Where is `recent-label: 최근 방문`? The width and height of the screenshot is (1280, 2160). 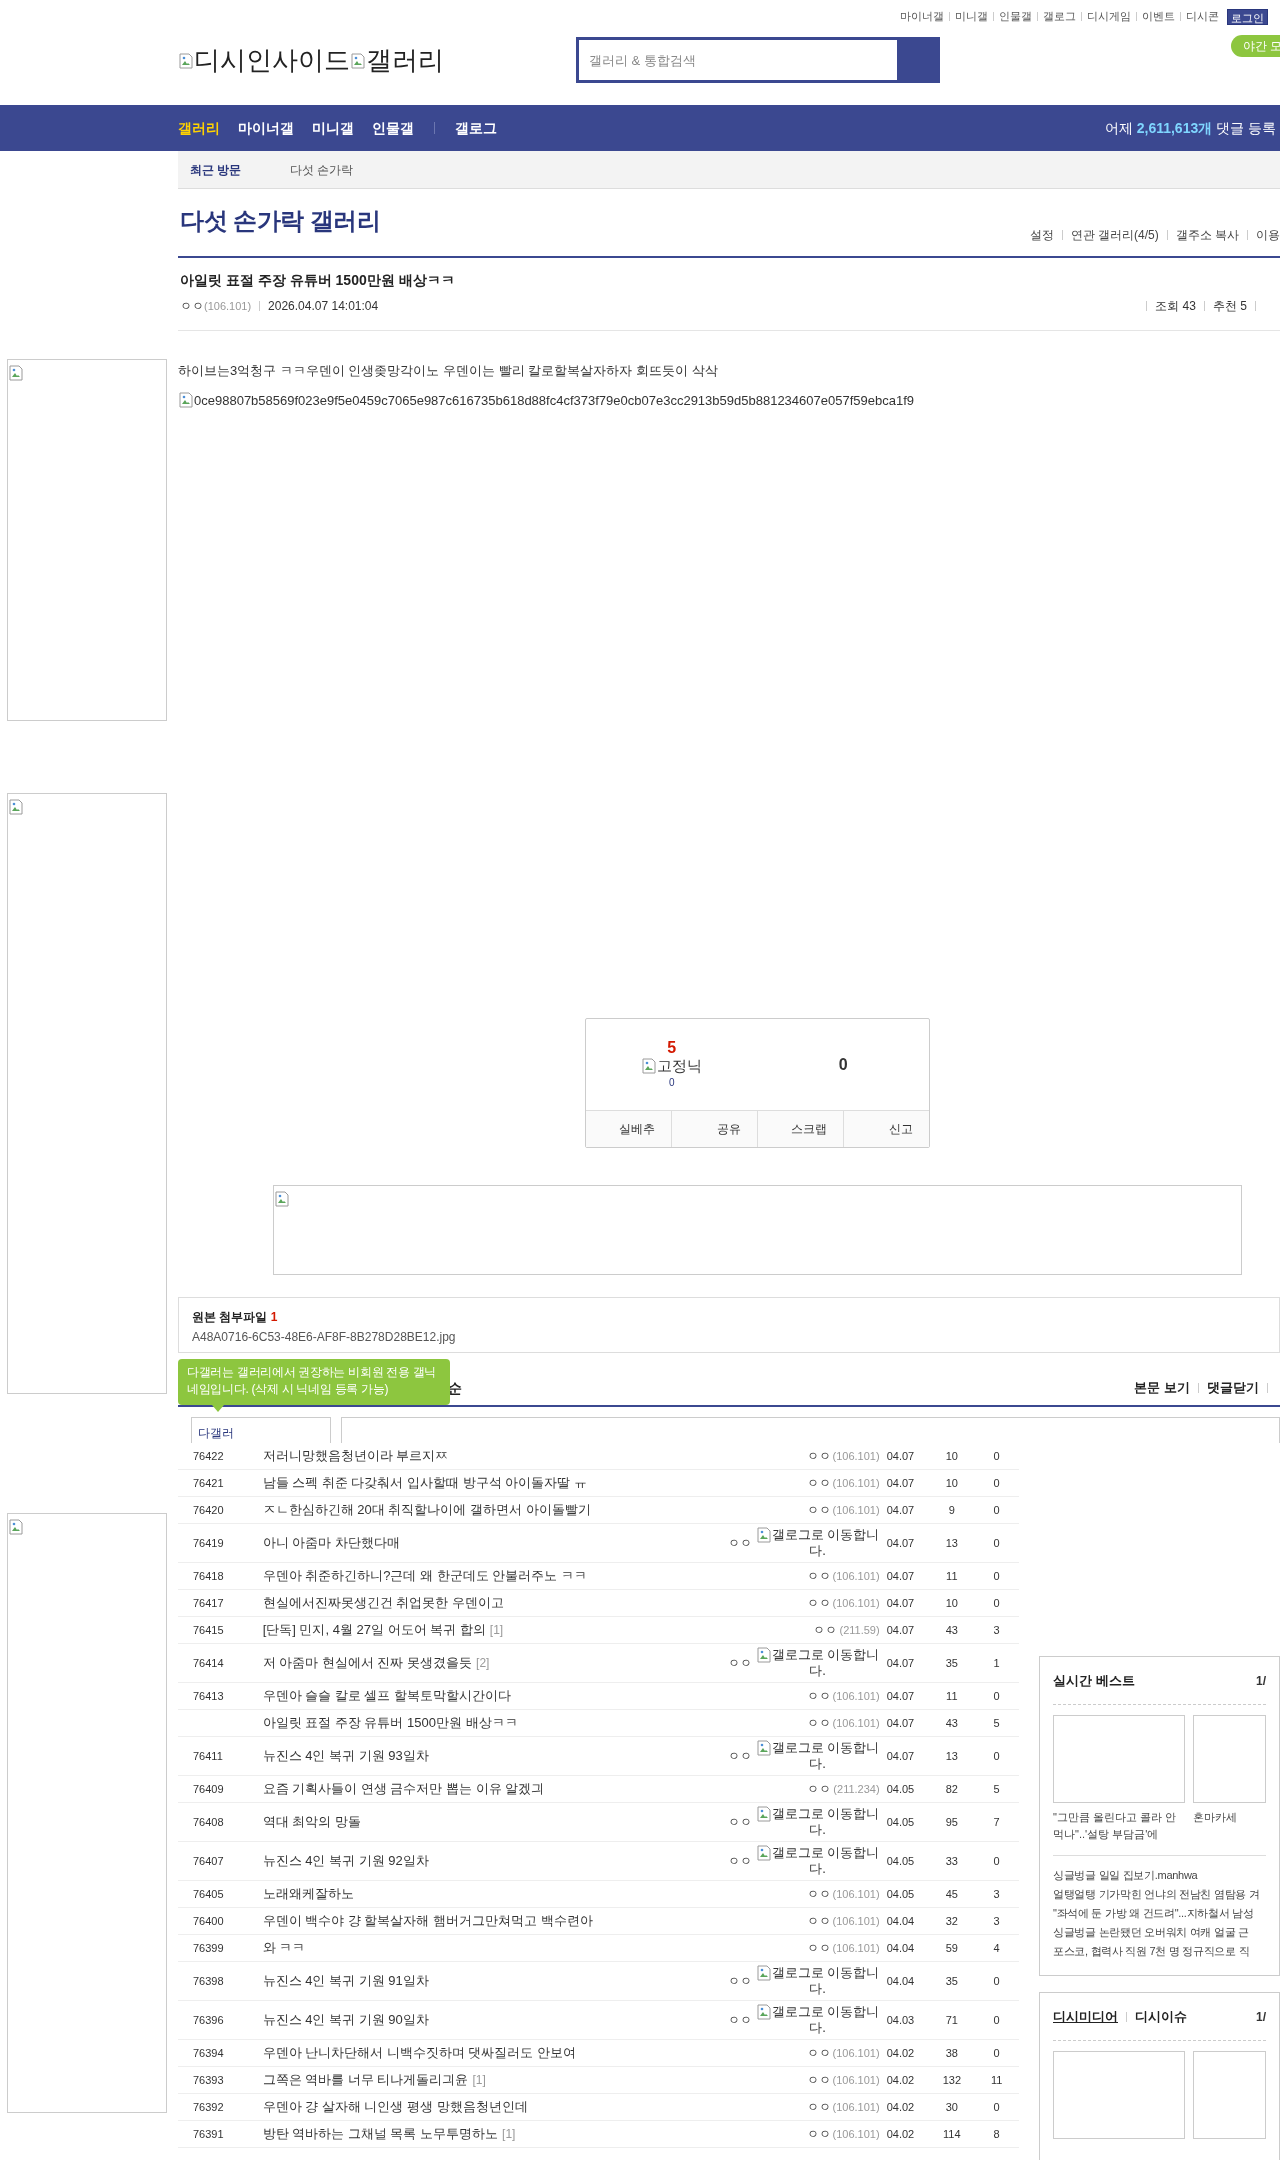
recent-label: 최근 방문 is located at coordinates (216, 170).